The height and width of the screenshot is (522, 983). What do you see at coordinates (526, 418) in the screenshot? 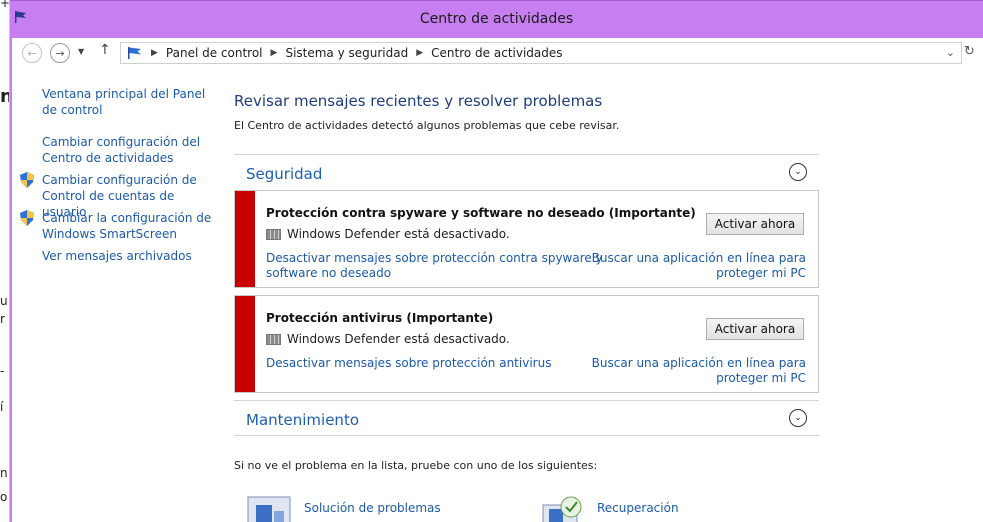
I see `maintenance-section-header: Mantenimiento ⌄` at bounding box center [526, 418].